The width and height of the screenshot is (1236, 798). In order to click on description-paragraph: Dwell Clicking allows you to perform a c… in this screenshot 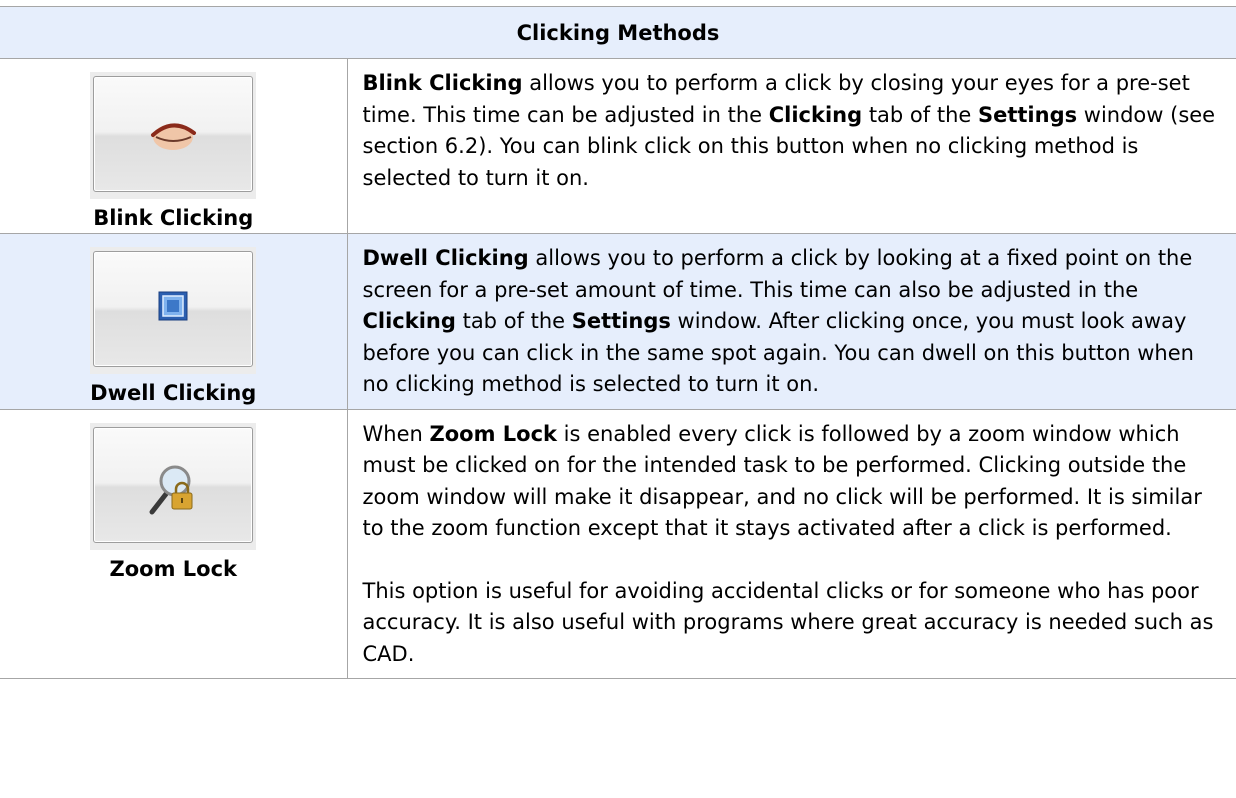, I will do `click(792, 322)`.